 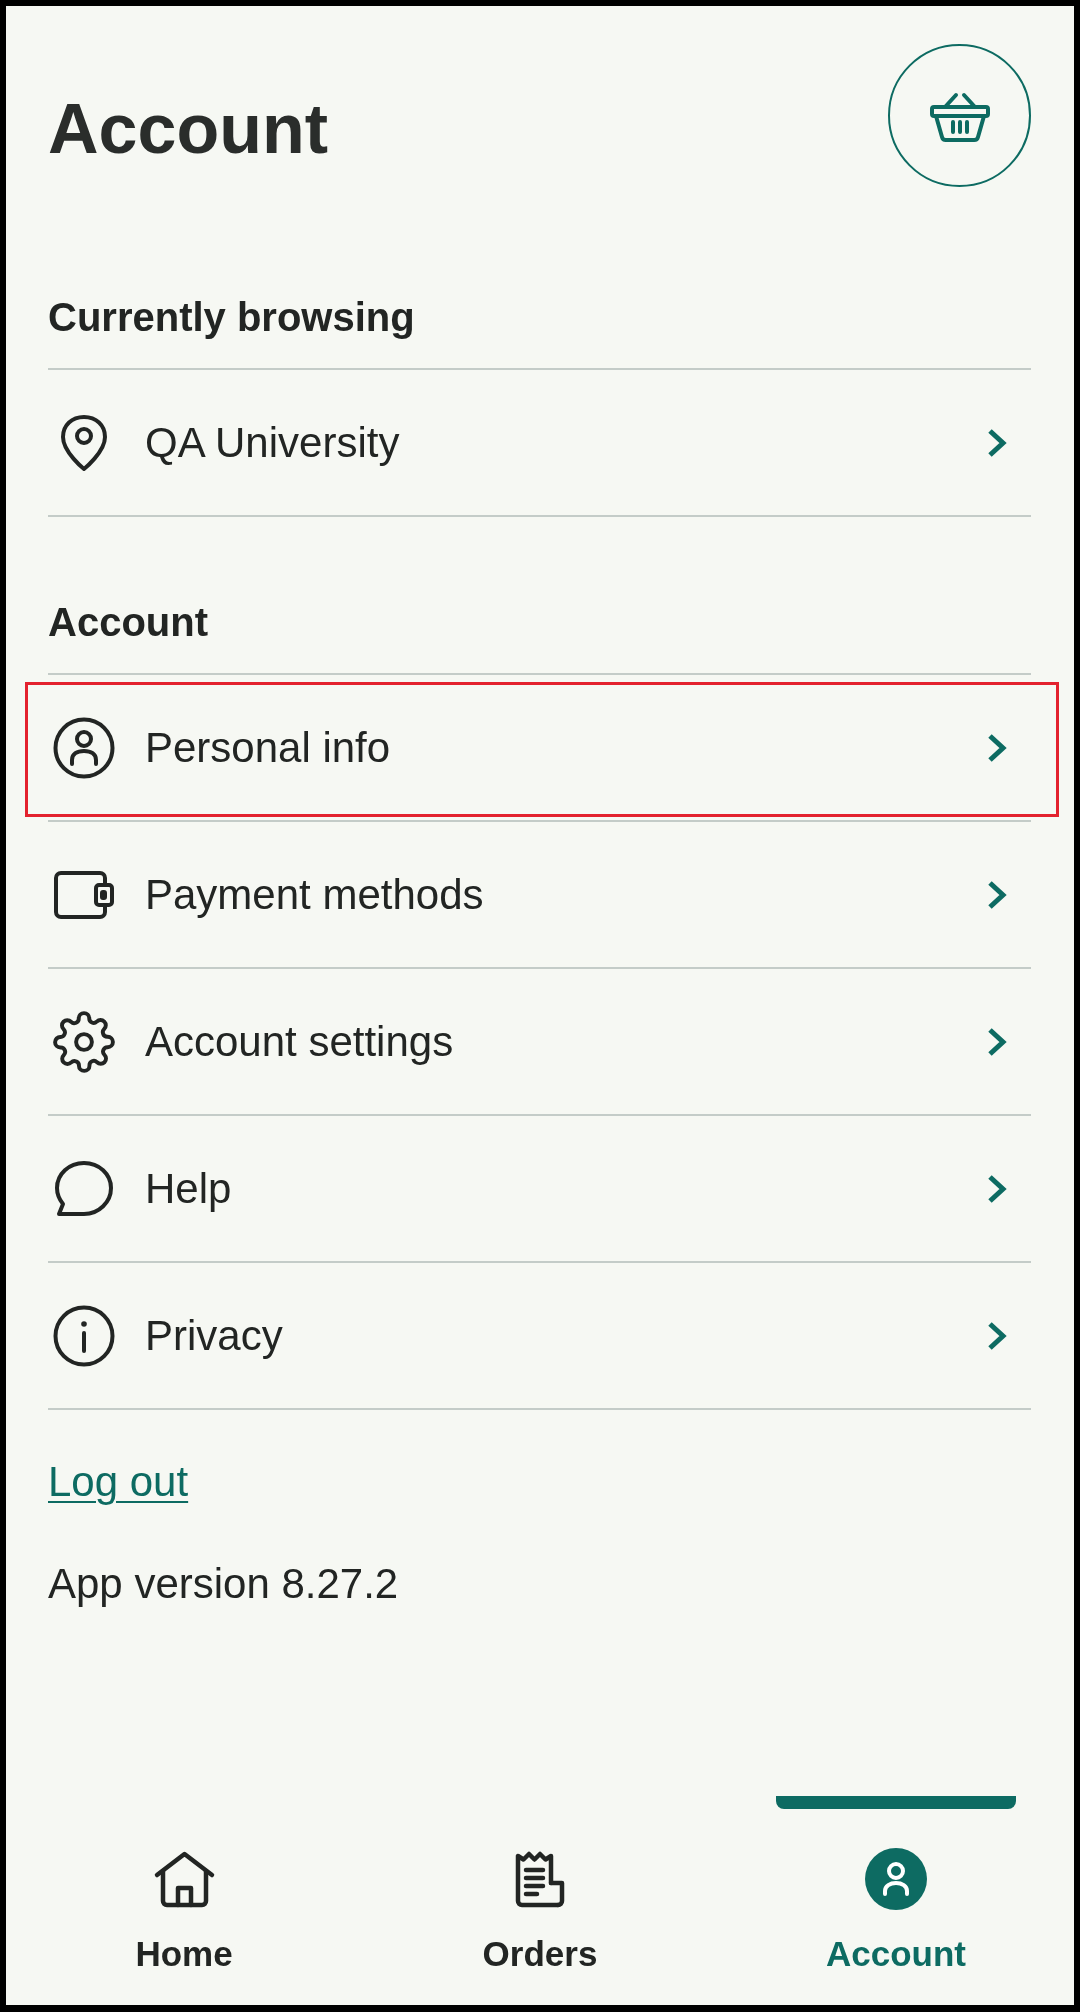 I want to click on menu-item: Help, so click(x=539, y=1187).